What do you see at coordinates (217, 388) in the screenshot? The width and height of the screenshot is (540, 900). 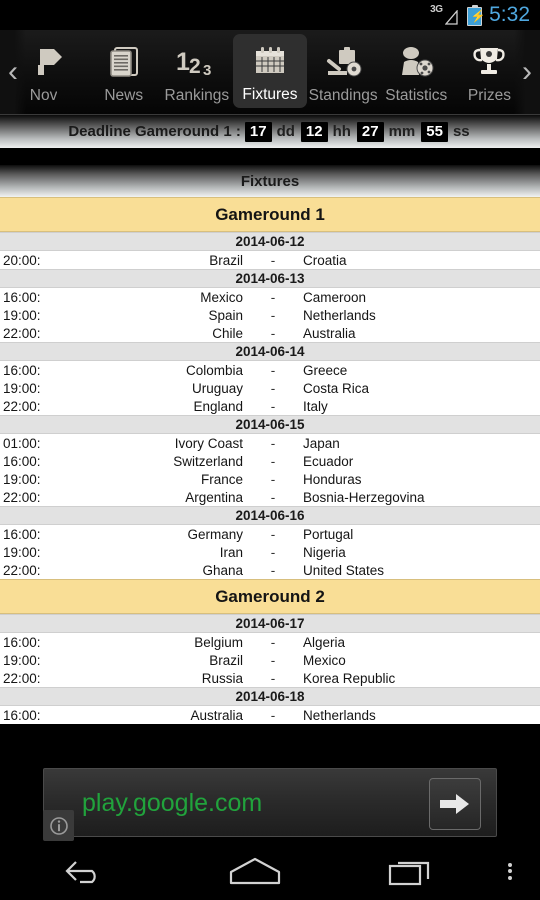 I see `home-team: Uruguay` at bounding box center [217, 388].